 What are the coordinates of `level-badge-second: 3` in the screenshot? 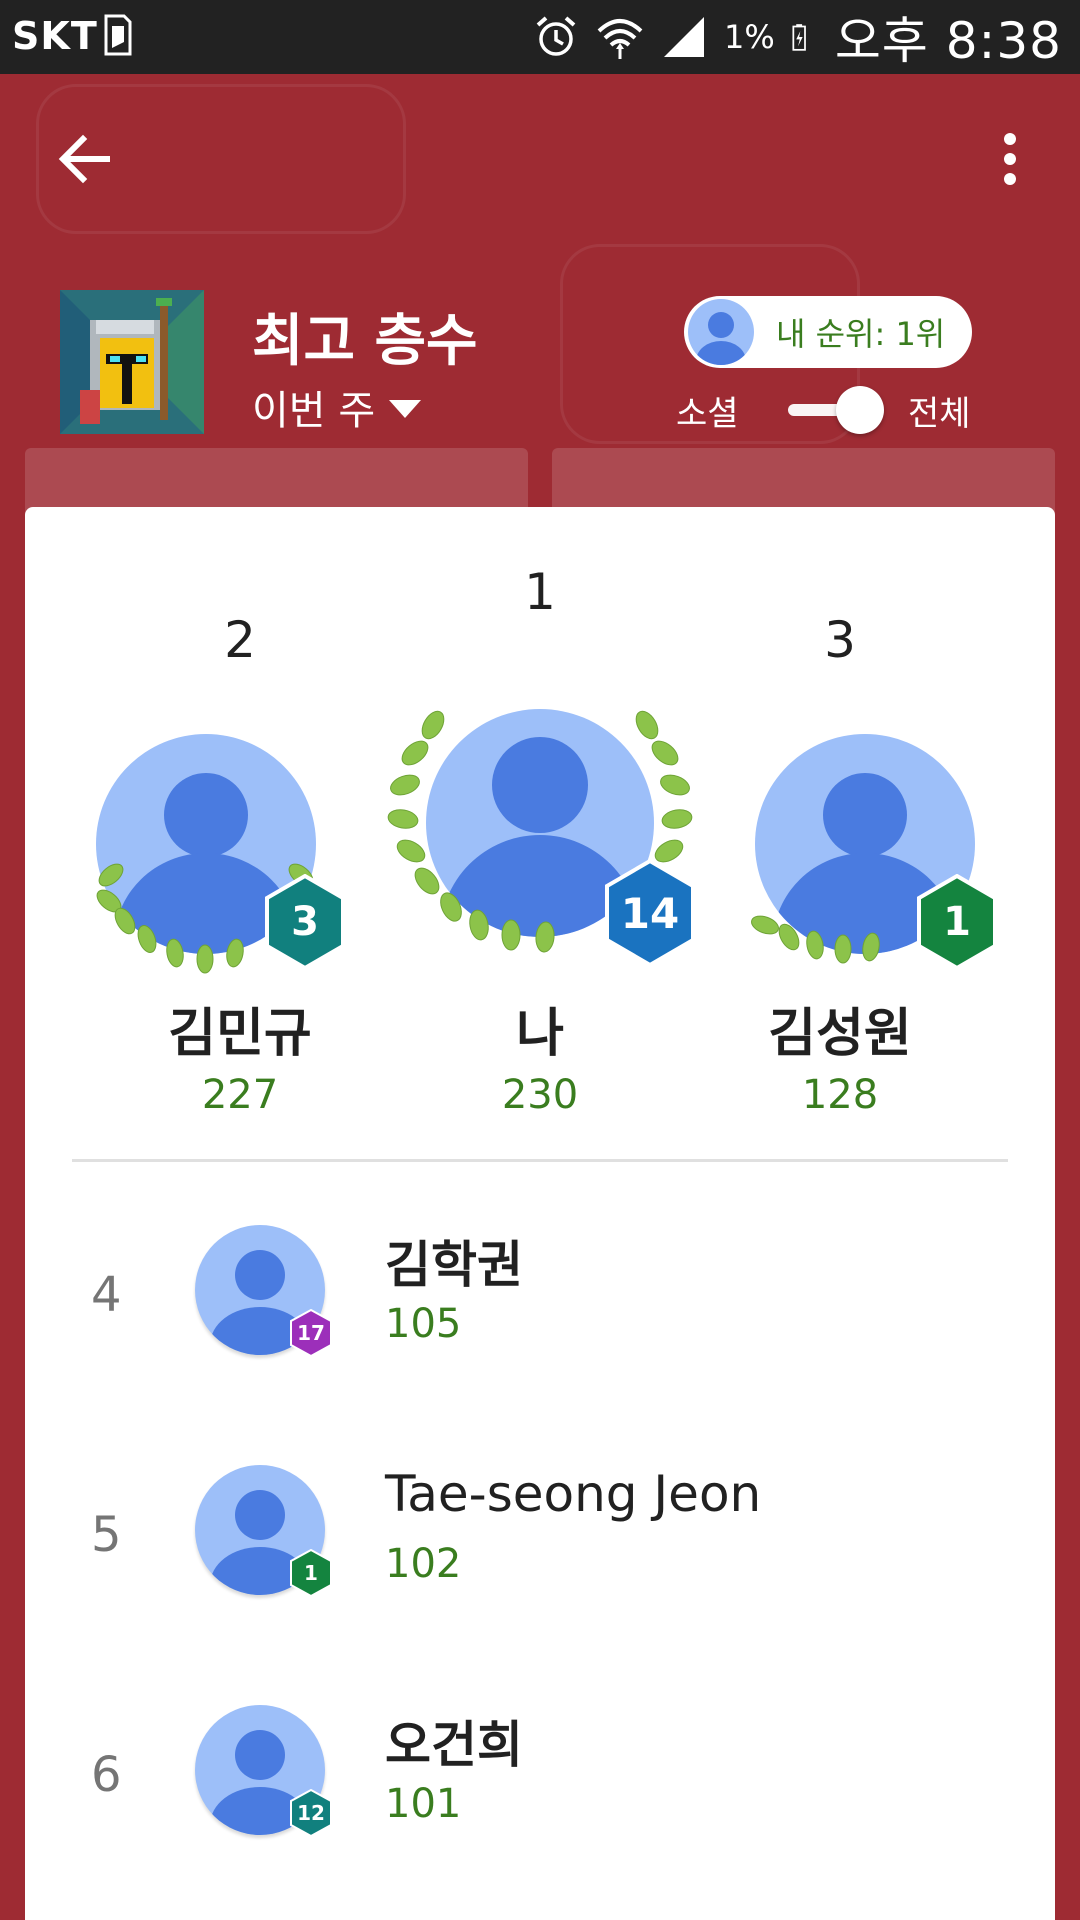 It's located at (305, 922).